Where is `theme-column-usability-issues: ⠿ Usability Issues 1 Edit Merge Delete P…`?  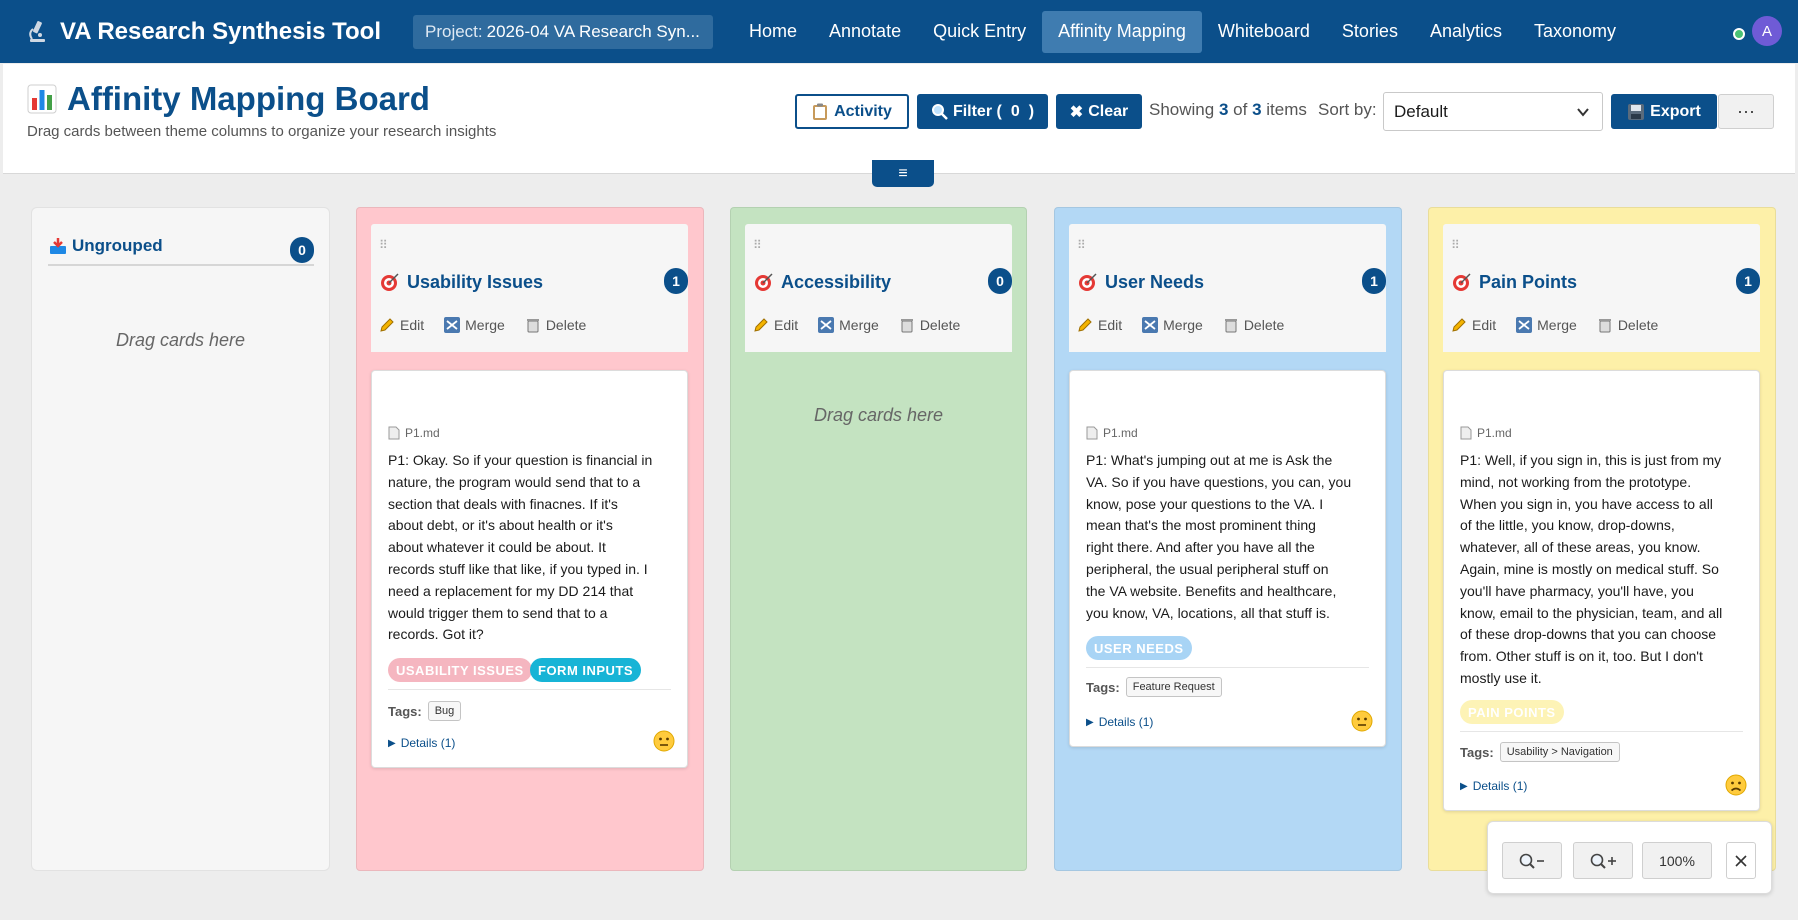 theme-column-usability-issues: ⠿ Usability Issues 1 Edit Merge Delete P… is located at coordinates (530, 539).